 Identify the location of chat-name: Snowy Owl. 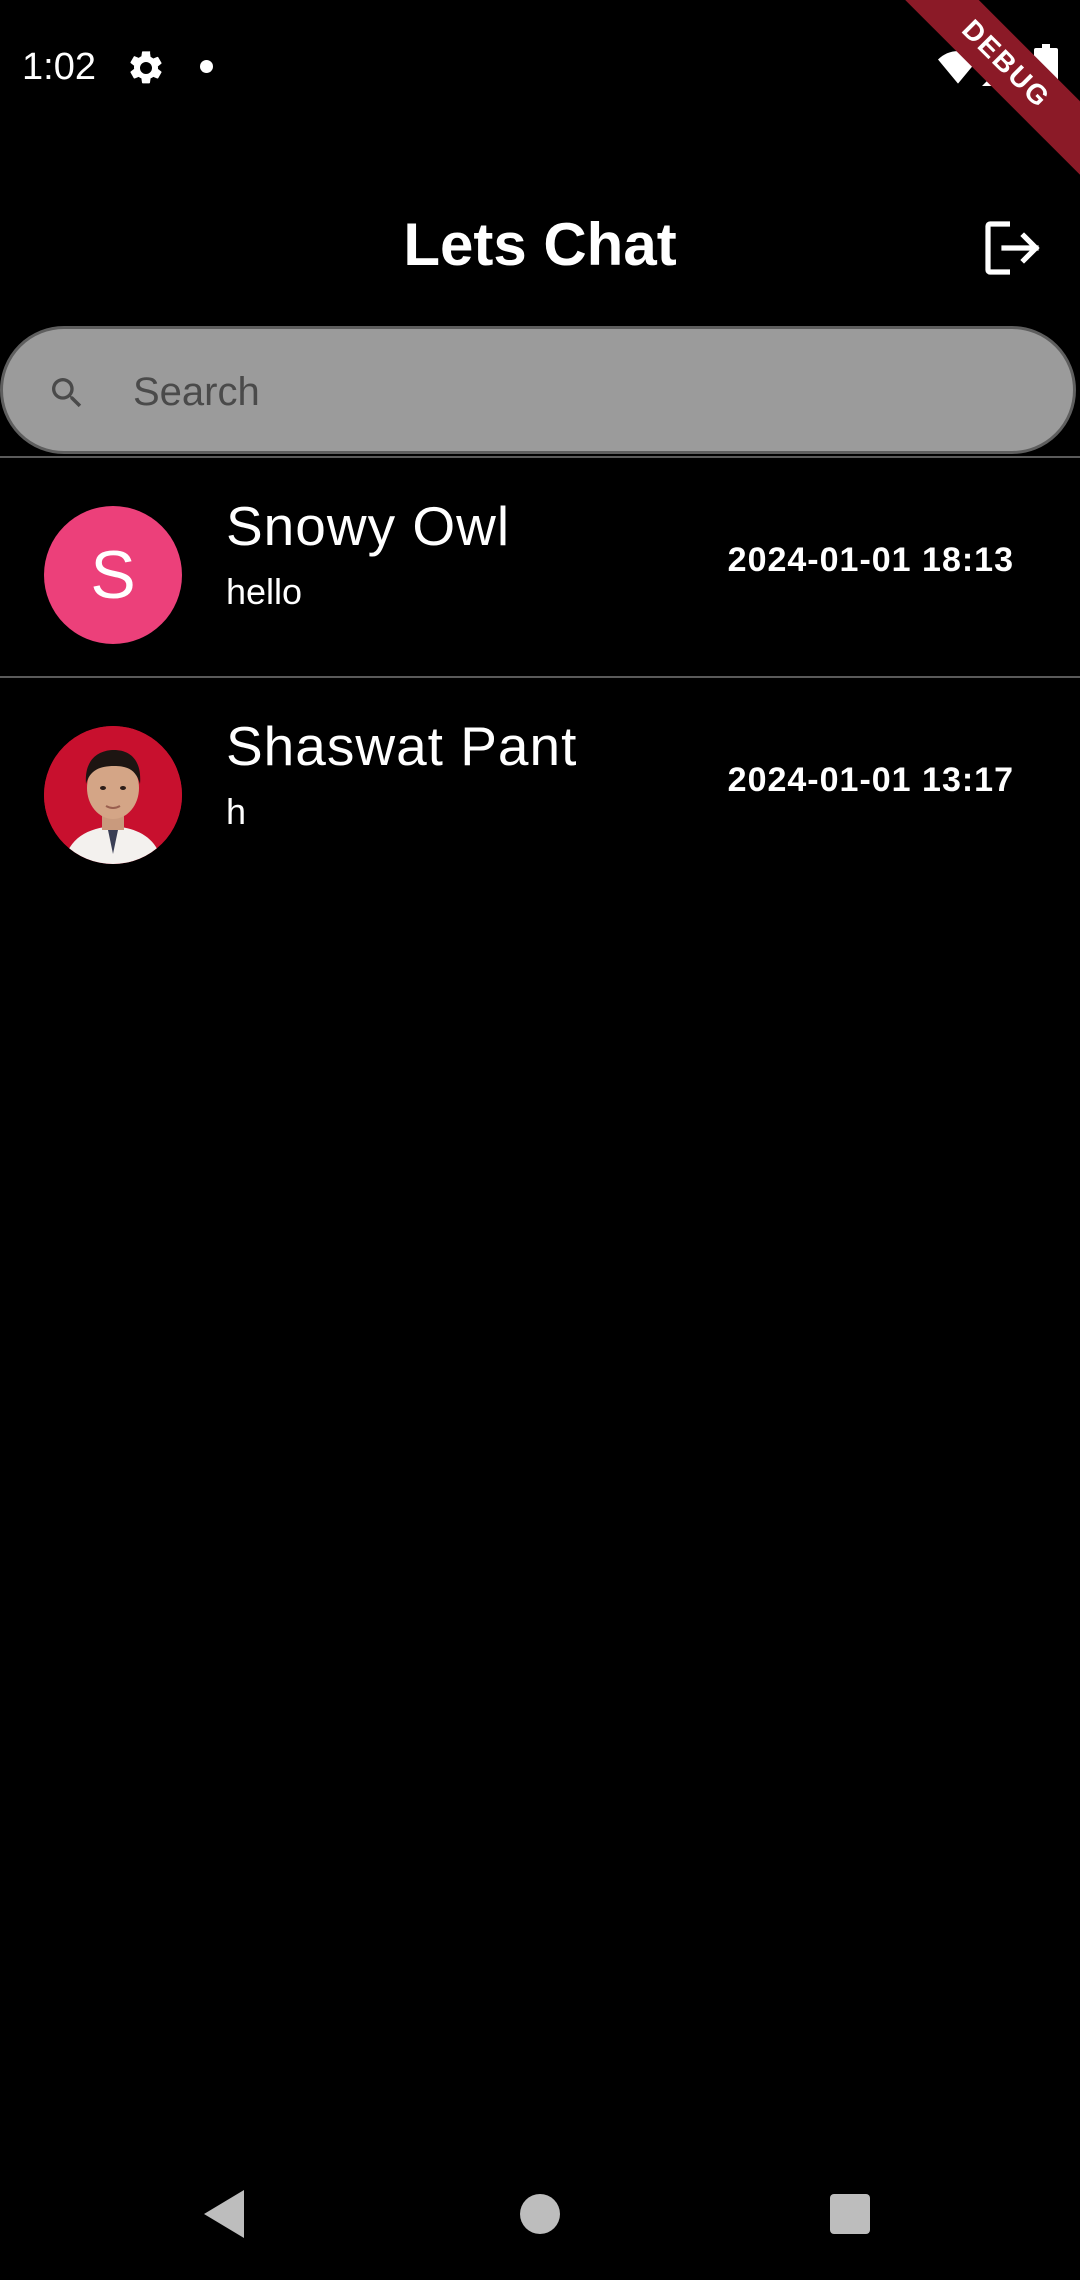
(368, 526).